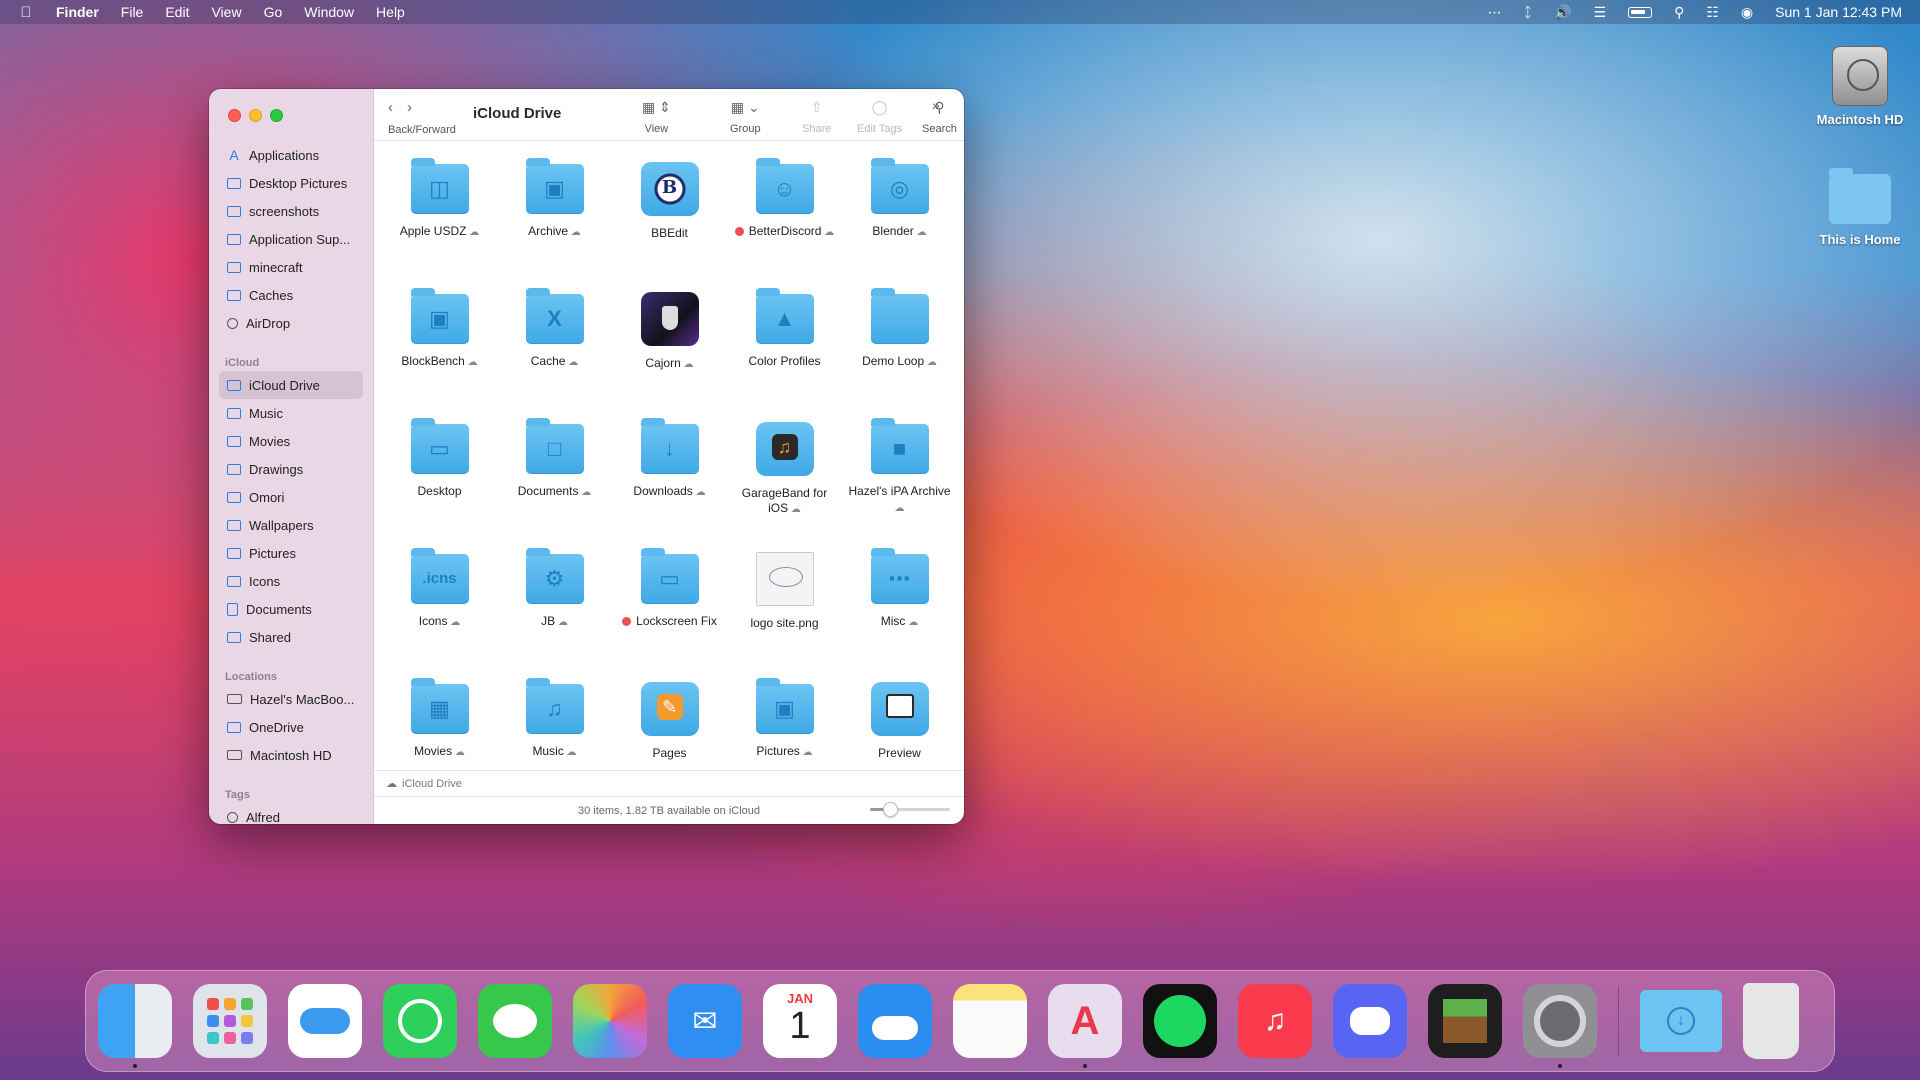 Image resolution: width=1920 pixels, height=1080 pixels. What do you see at coordinates (899, 481) in the screenshot?
I see `file-item-hazel-s-ipa-archive: ■ Hazel's iPA Archive ☁` at bounding box center [899, 481].